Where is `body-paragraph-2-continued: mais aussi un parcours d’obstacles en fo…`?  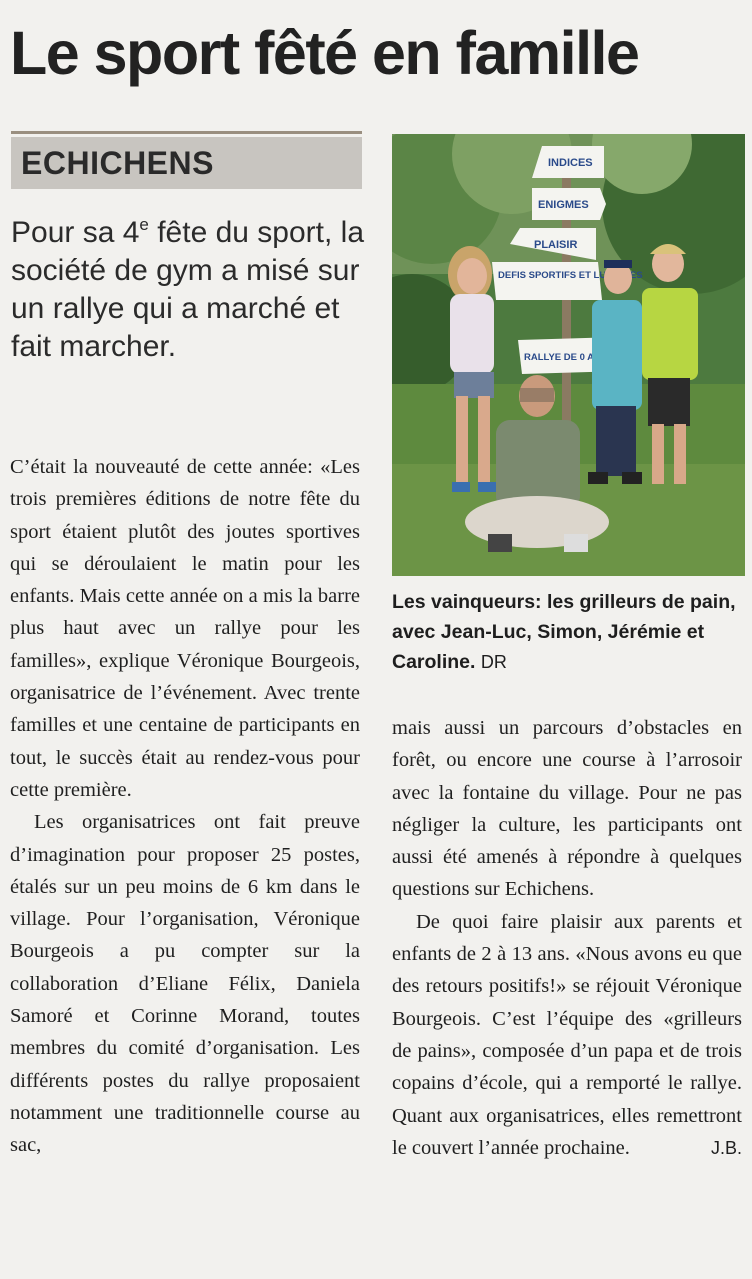
body-paragraph-2-continued: mais aussi un parcours d’obstacles en fo… is located at coordinates (567, 809).